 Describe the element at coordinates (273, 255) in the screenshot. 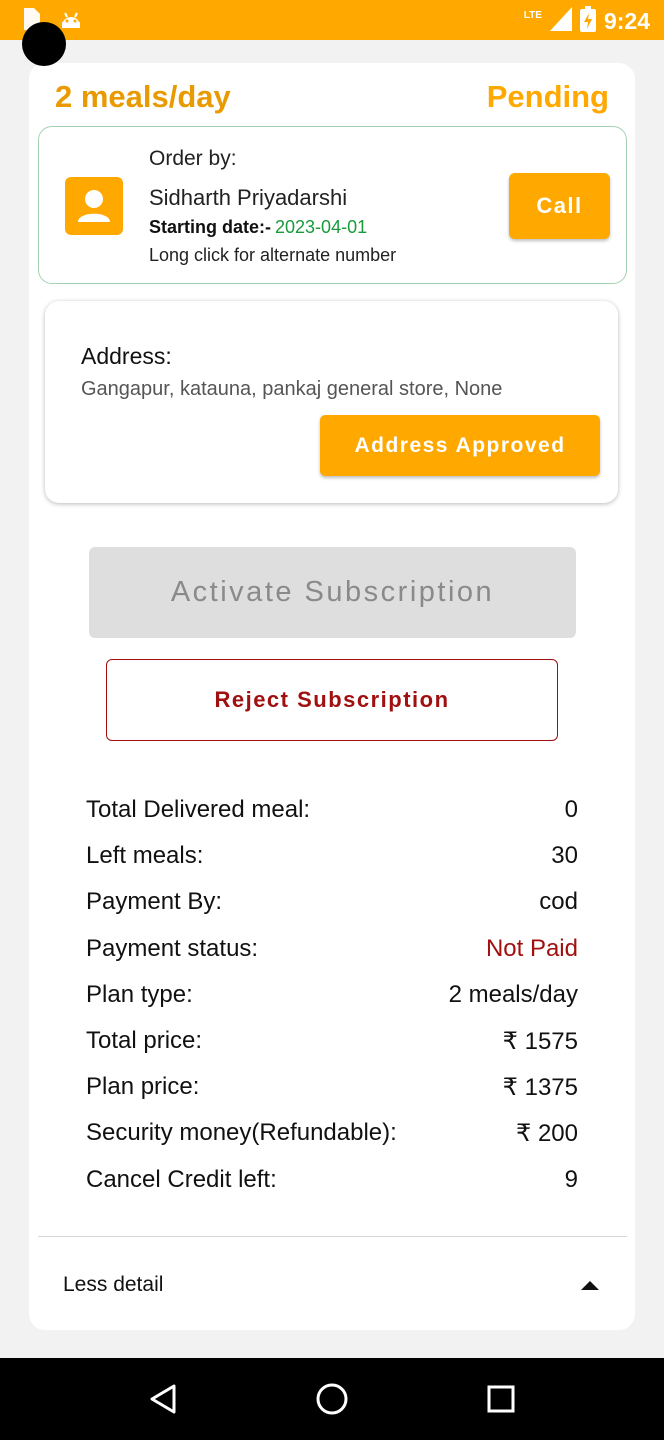

I see `alternate-number-hint: Long click for alternate number` at that location.